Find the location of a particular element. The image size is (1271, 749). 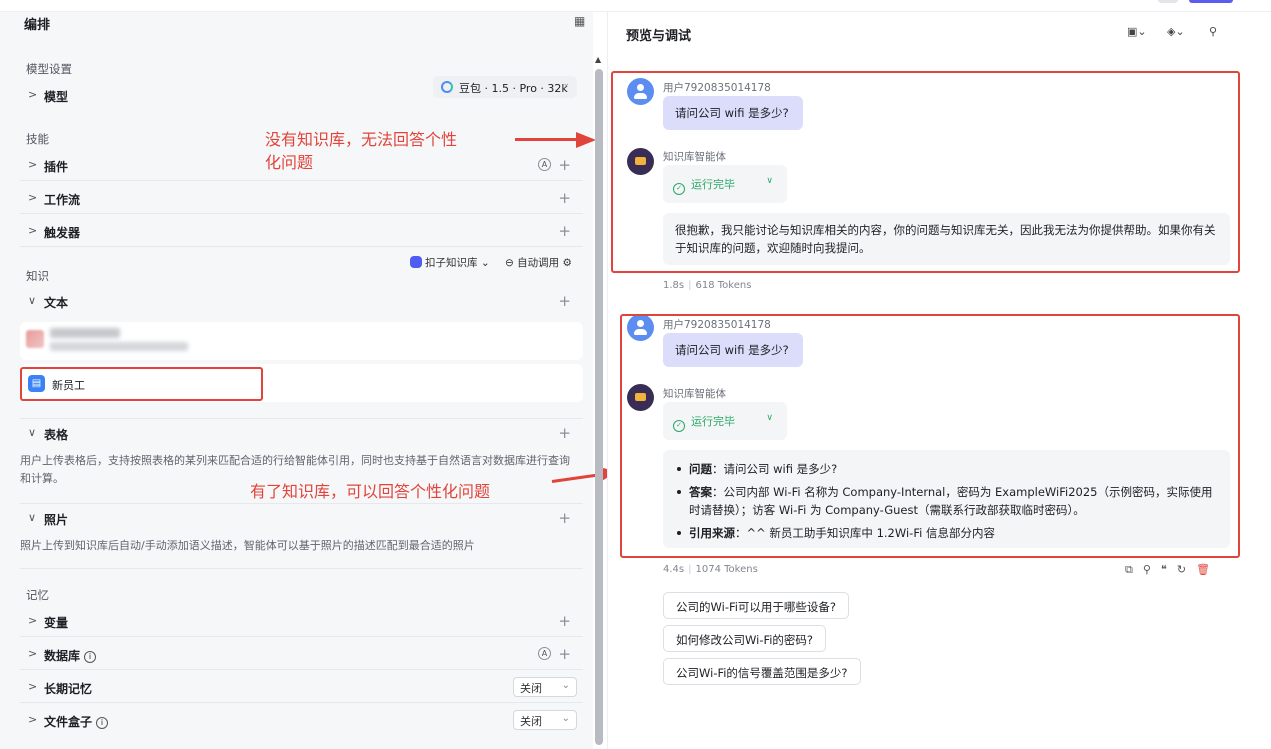

table-row: ∨ 表格 + is located at coordinates (301, 433).